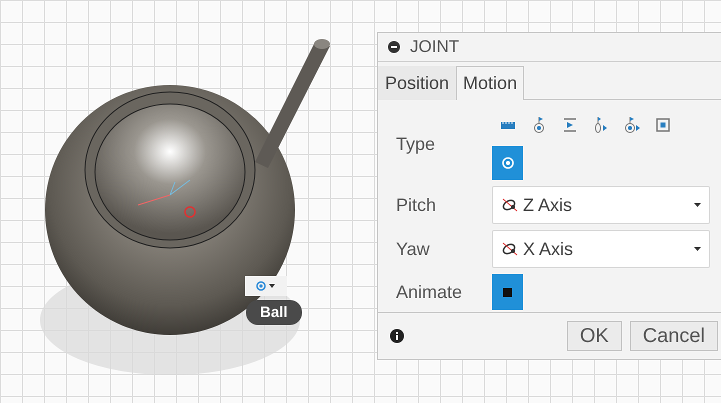 The image size is (721, 403). I want to click on rigid-joint-icon, so click(507, 125).